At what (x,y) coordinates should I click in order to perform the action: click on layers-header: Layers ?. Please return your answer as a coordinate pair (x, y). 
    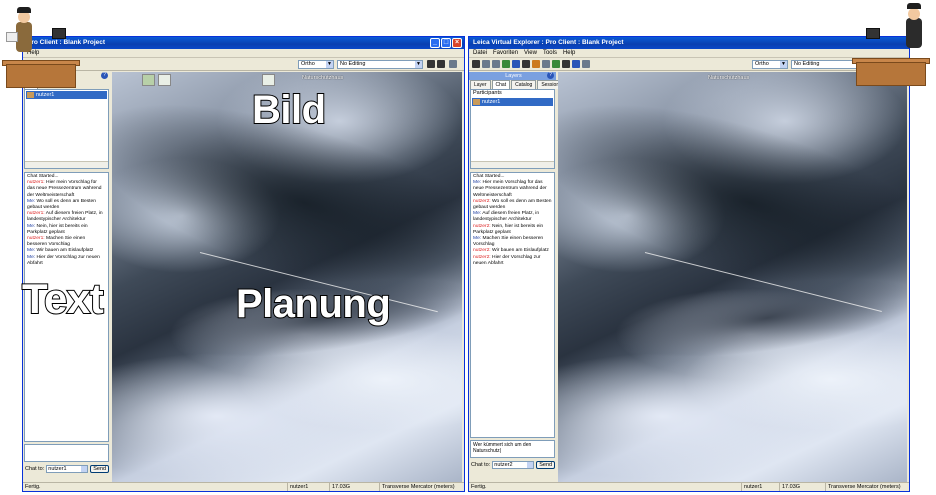
    Looking at the image, I should click on (512, 76).